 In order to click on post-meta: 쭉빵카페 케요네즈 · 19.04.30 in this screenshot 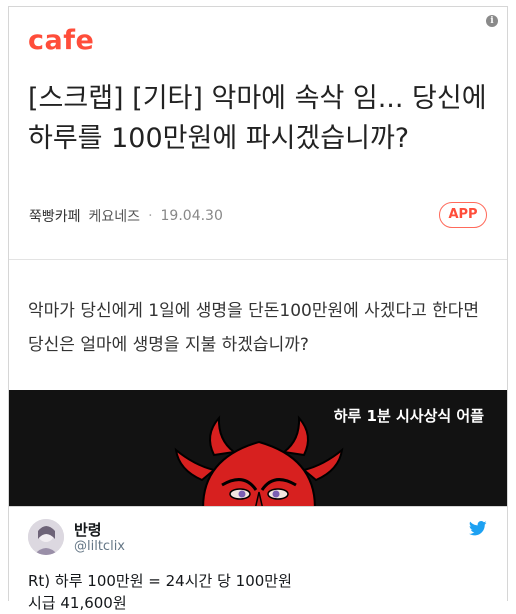, I will do `click(126, 216)`.